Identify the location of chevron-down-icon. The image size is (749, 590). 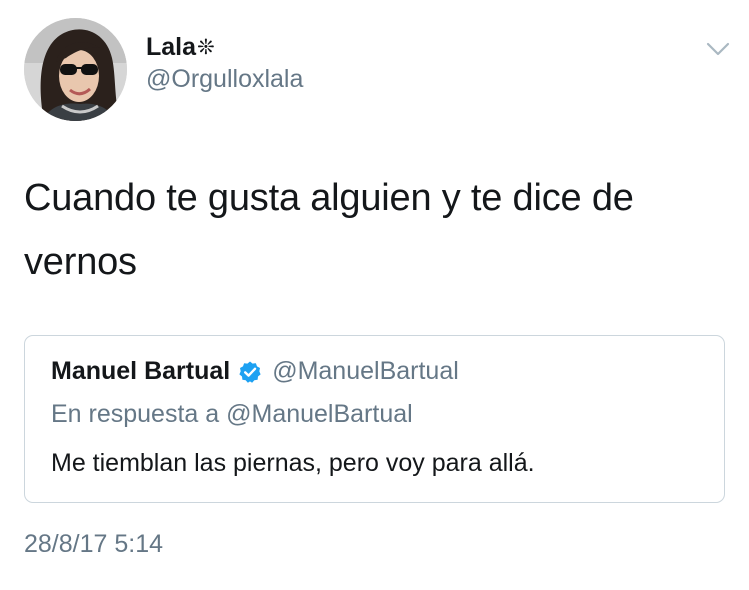
(718, 49).